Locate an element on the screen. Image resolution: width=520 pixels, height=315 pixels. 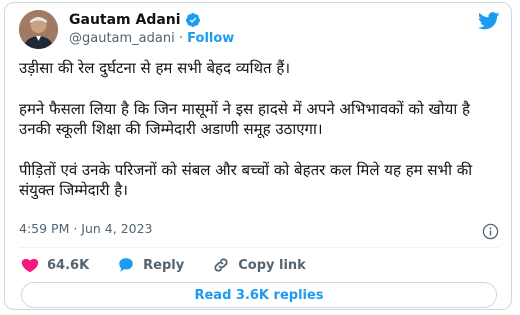
heart-icon is located at coordinates (30, 265).